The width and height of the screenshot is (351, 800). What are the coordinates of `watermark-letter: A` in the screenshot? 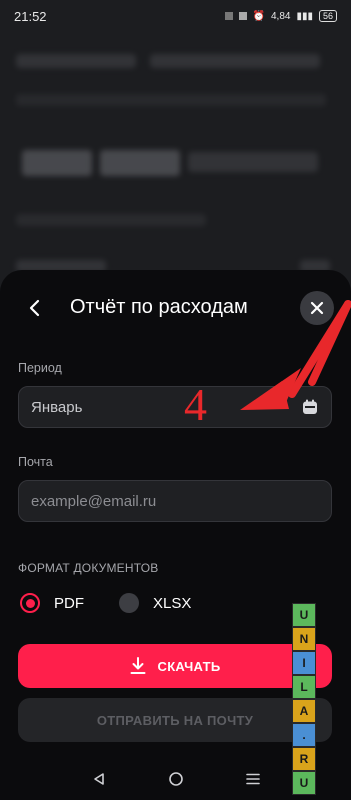 It's located at (304, 711).